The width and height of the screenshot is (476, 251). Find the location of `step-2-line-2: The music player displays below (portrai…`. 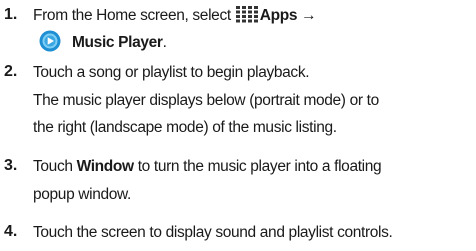

step-2-line-2: The music player displays below (portrai… is located at coordinates (206, 100).